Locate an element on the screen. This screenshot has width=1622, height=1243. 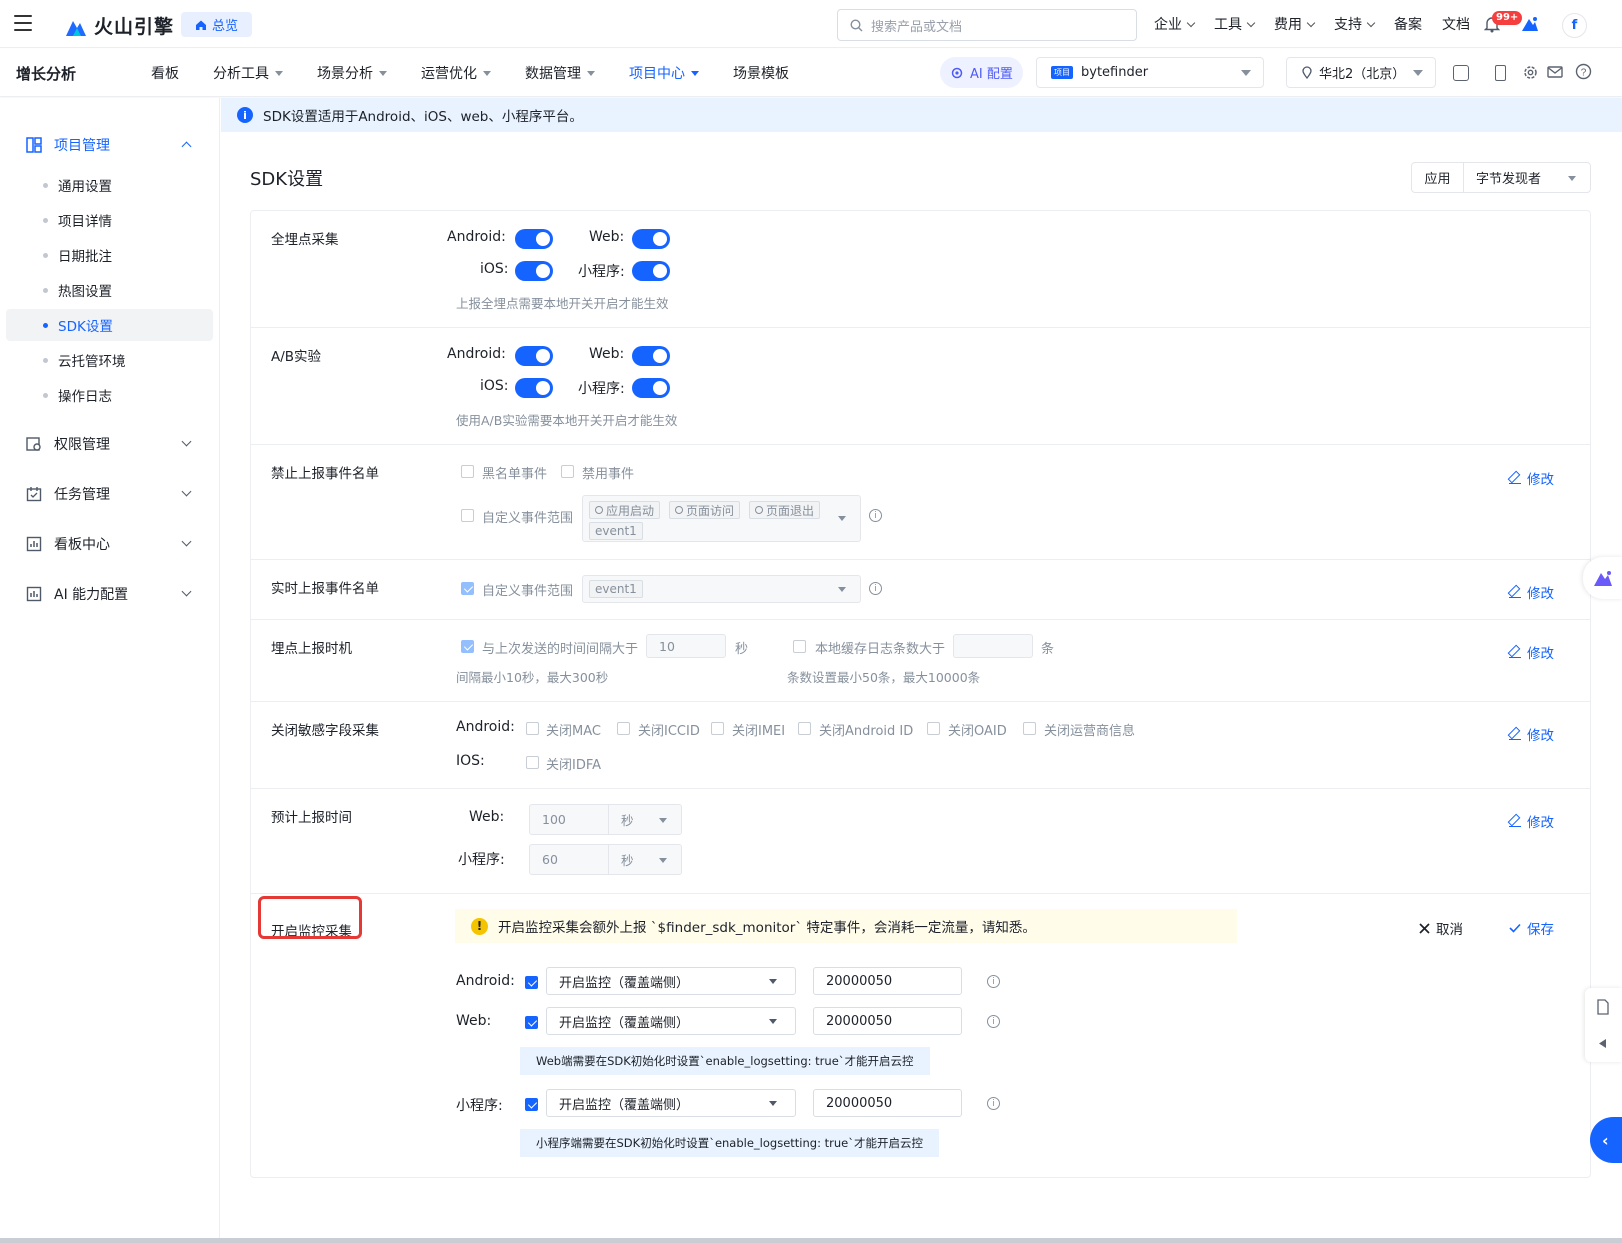
full-tracking-ios-toggle is located at coordinates (534, 271).